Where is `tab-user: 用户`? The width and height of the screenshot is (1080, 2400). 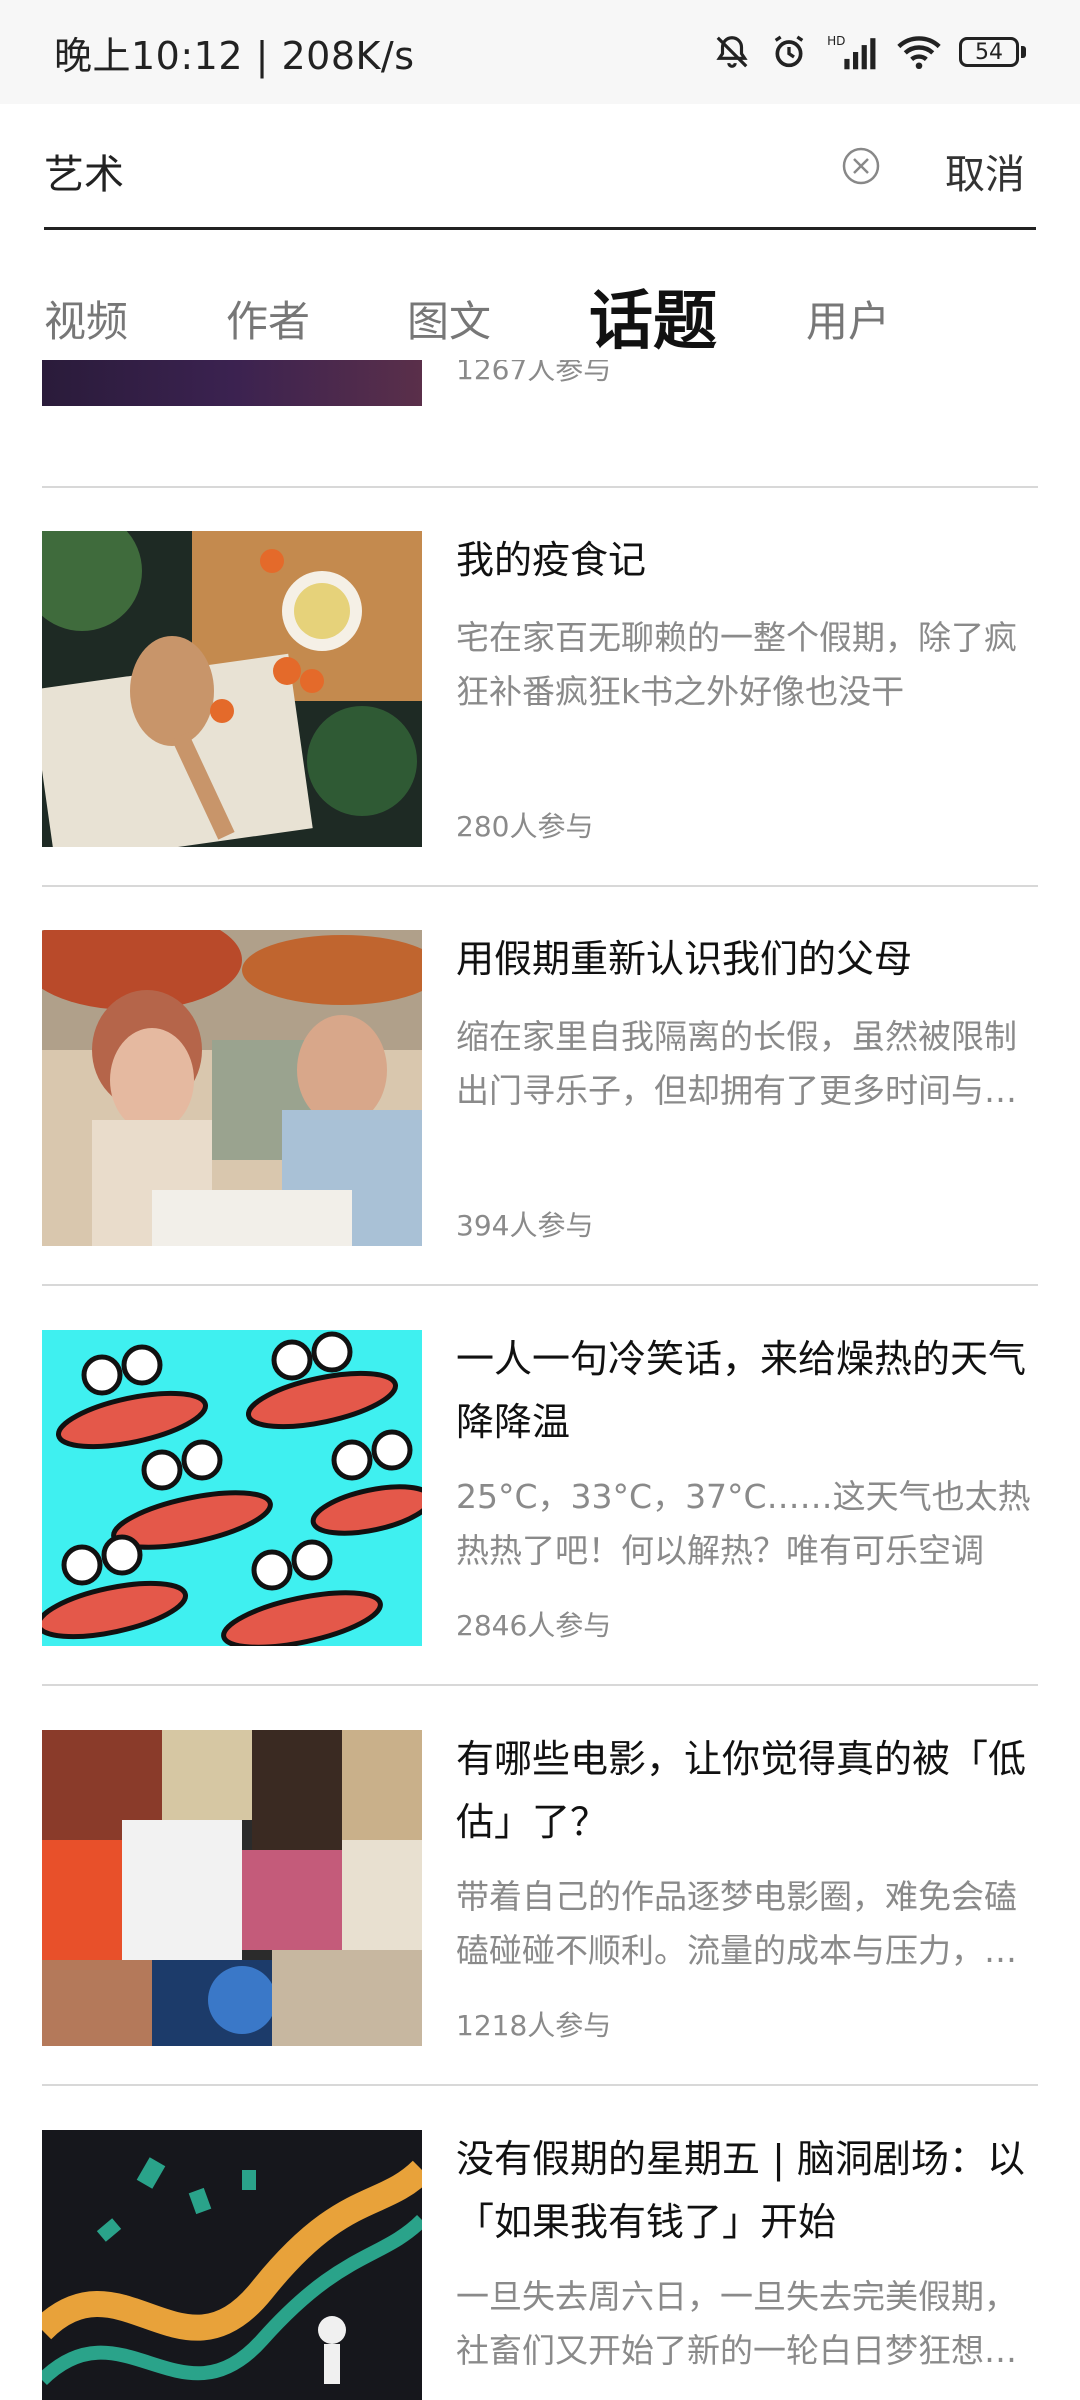 tab-user: 用户 is located at coordinates (848, 318).